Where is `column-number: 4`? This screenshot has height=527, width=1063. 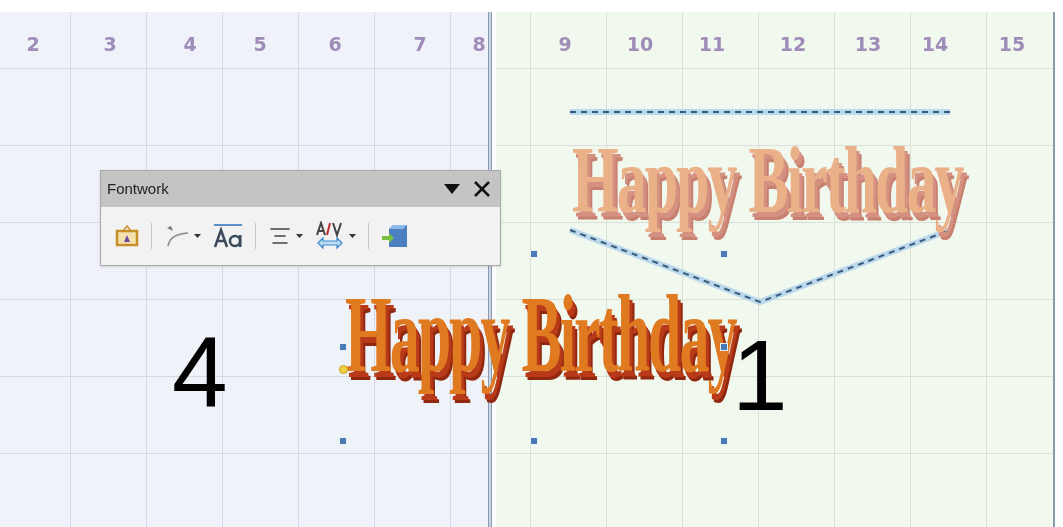
column-number: 4 is located at coordinates (190, 44).